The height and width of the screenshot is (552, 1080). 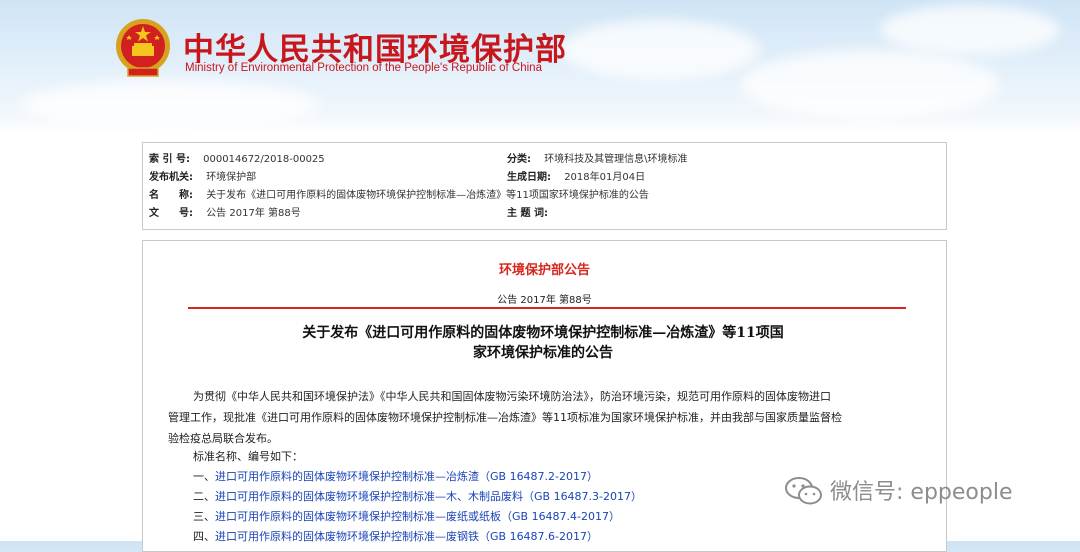 I want to click on document-title-line: 关于发布《进口可用作原料的固体废物环境保护控制标准—冶炼渣》等11项国, so click(x=543, y=333).